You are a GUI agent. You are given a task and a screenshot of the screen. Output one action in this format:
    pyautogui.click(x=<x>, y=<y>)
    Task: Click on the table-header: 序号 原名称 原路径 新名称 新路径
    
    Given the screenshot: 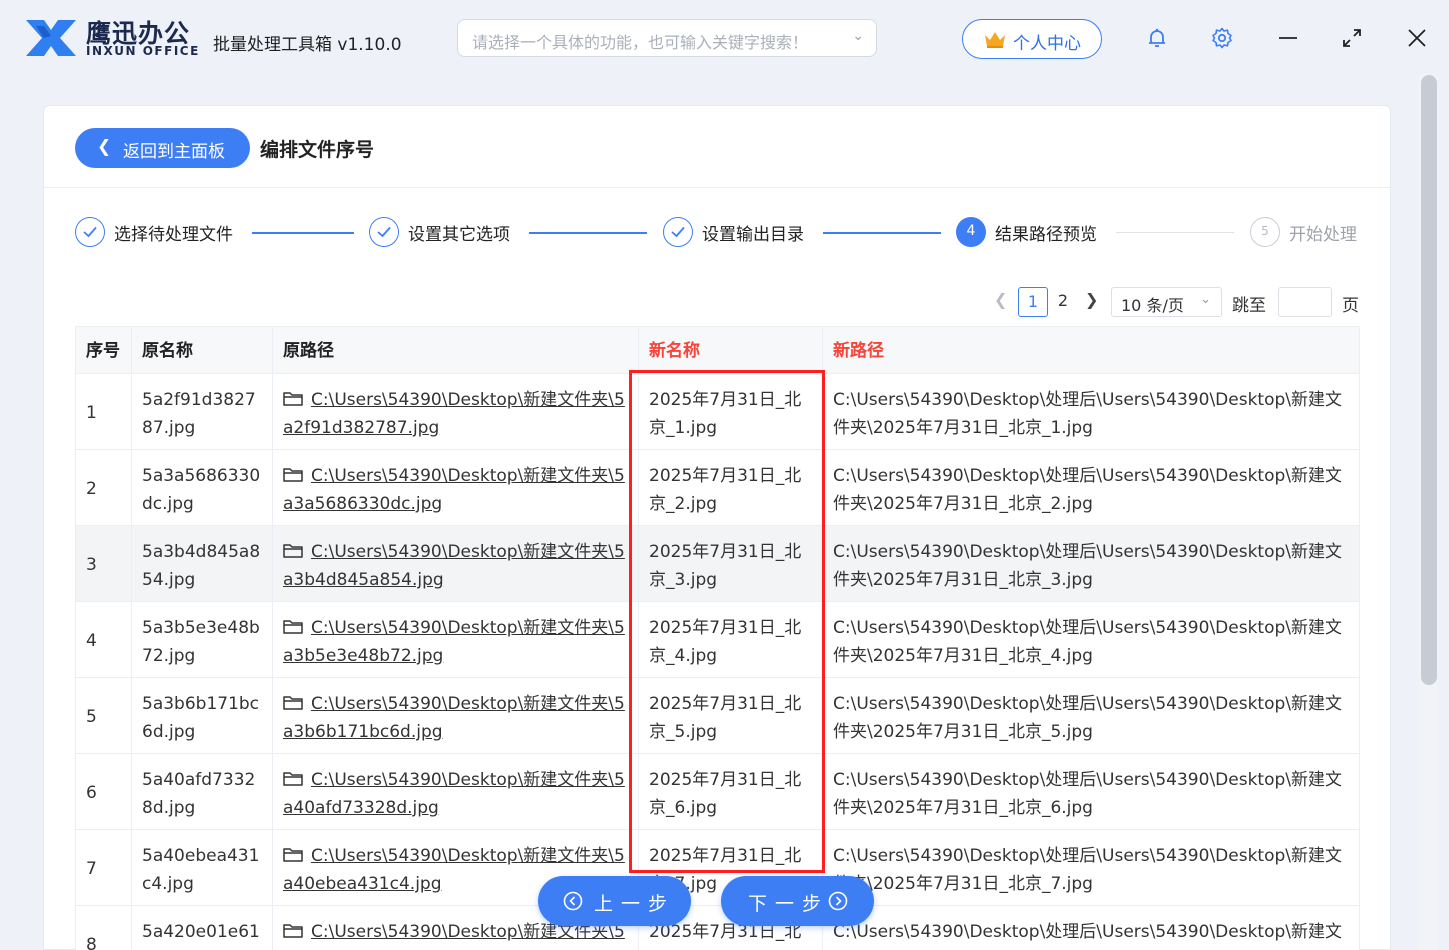 What is the action you would take?
    pyautogui.click(x=717, y=350)
    